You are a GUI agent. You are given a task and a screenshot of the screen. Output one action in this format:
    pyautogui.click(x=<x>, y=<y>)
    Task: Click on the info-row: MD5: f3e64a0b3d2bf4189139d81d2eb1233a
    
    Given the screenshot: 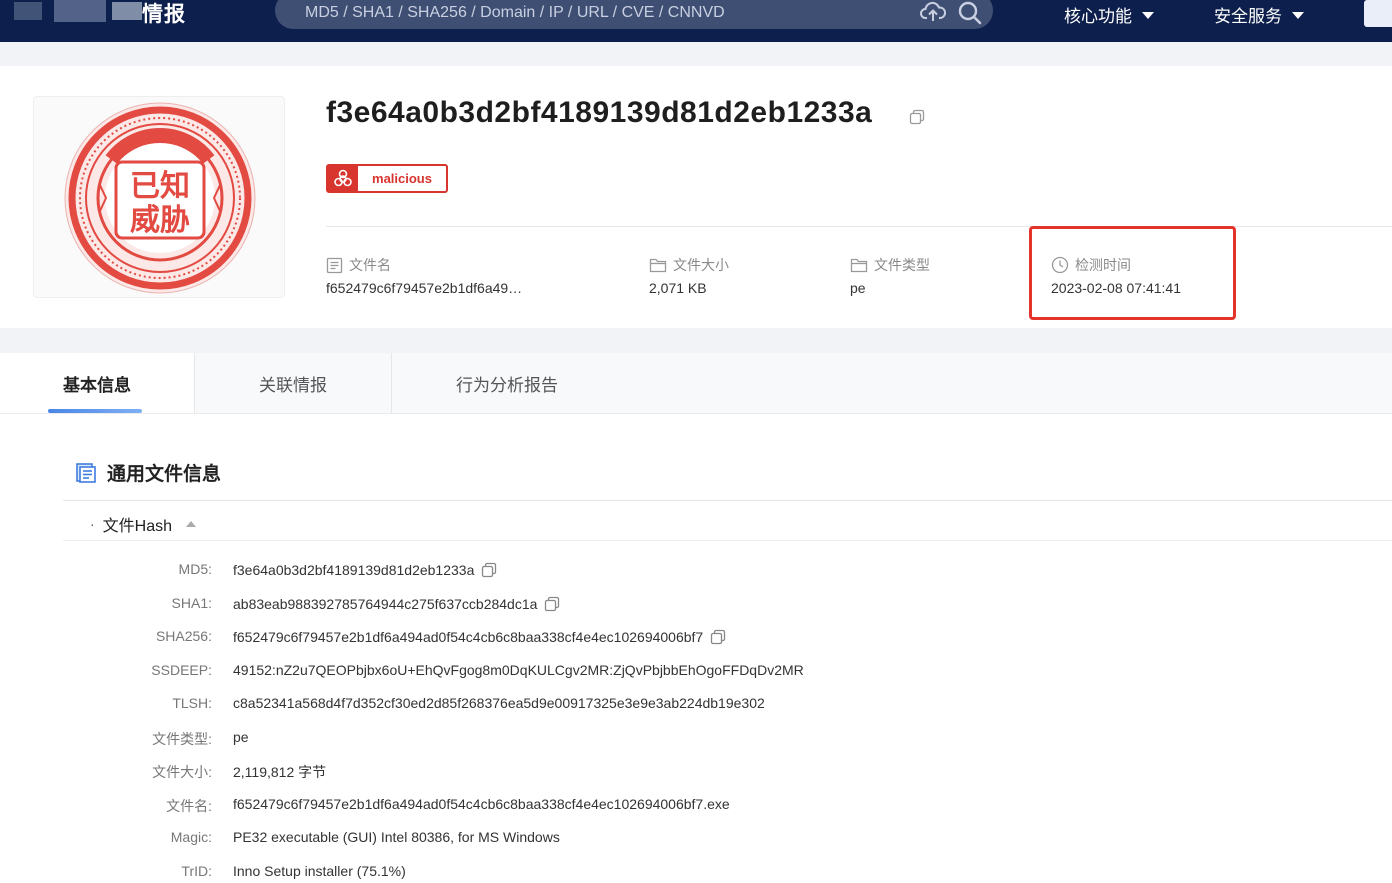 What is the action you would take?
    pyautogui.click(x=696, y=570)
    